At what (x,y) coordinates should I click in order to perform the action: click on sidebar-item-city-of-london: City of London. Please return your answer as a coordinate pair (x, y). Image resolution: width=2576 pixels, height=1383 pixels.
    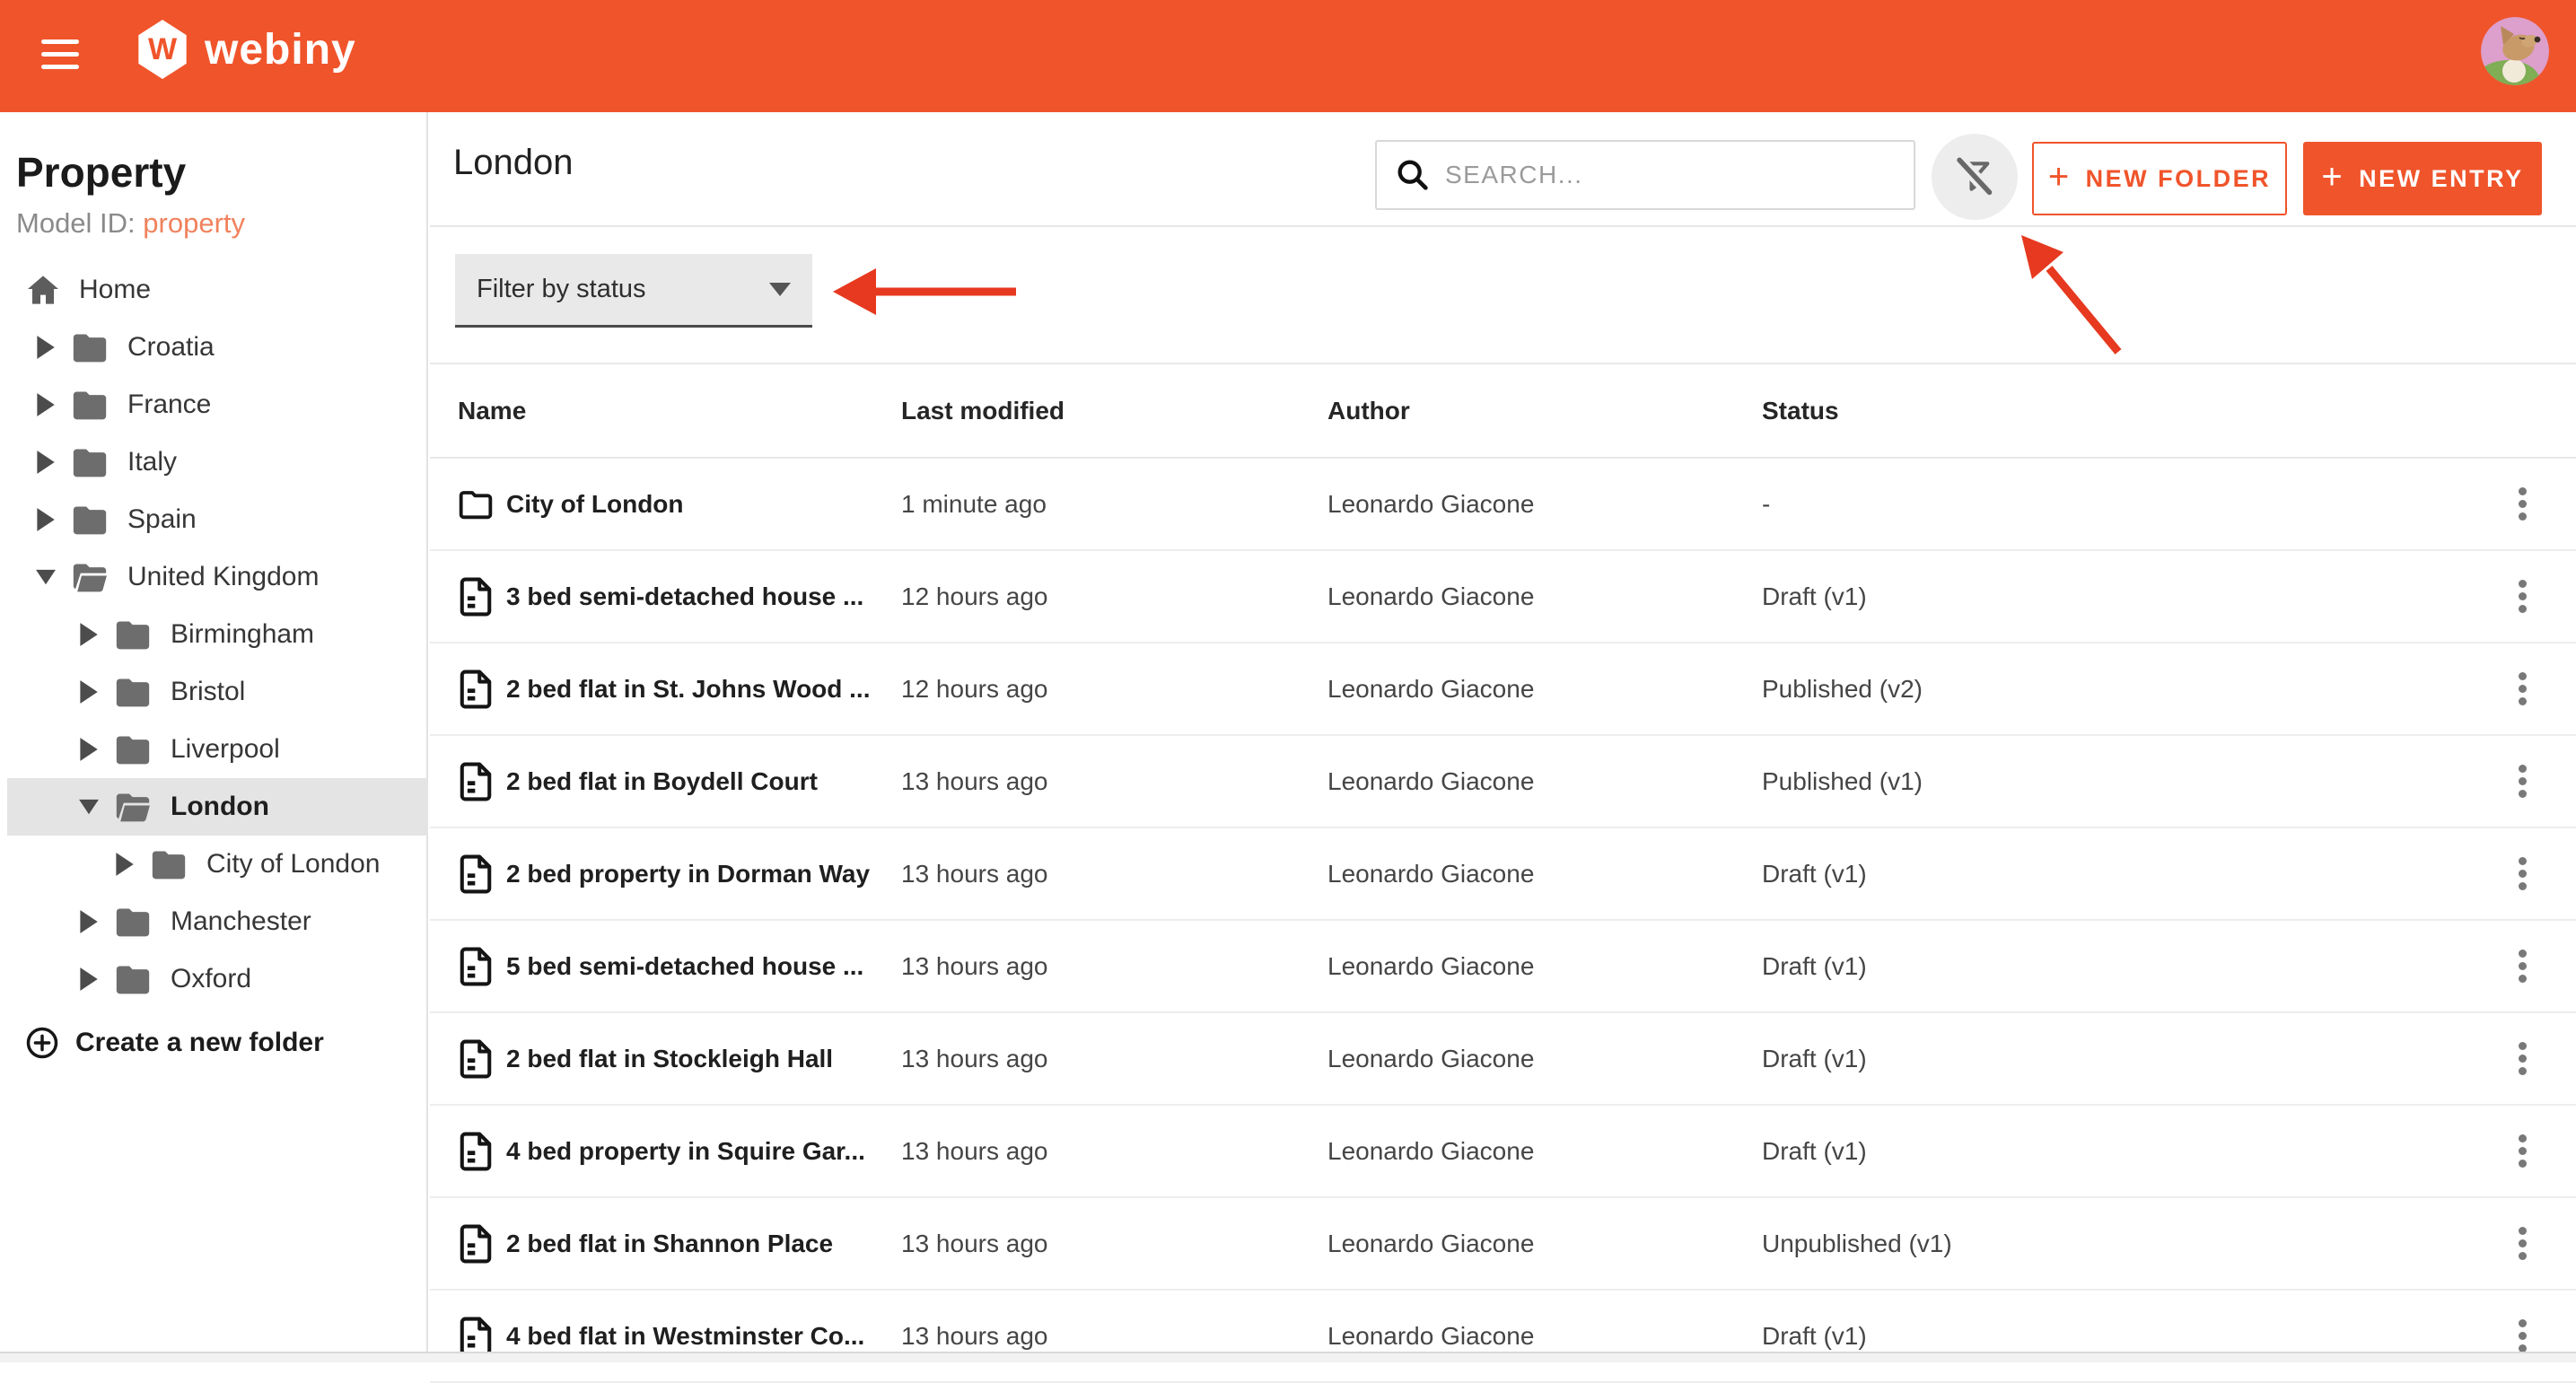
    Looking at the image, I should click on (214, 865).